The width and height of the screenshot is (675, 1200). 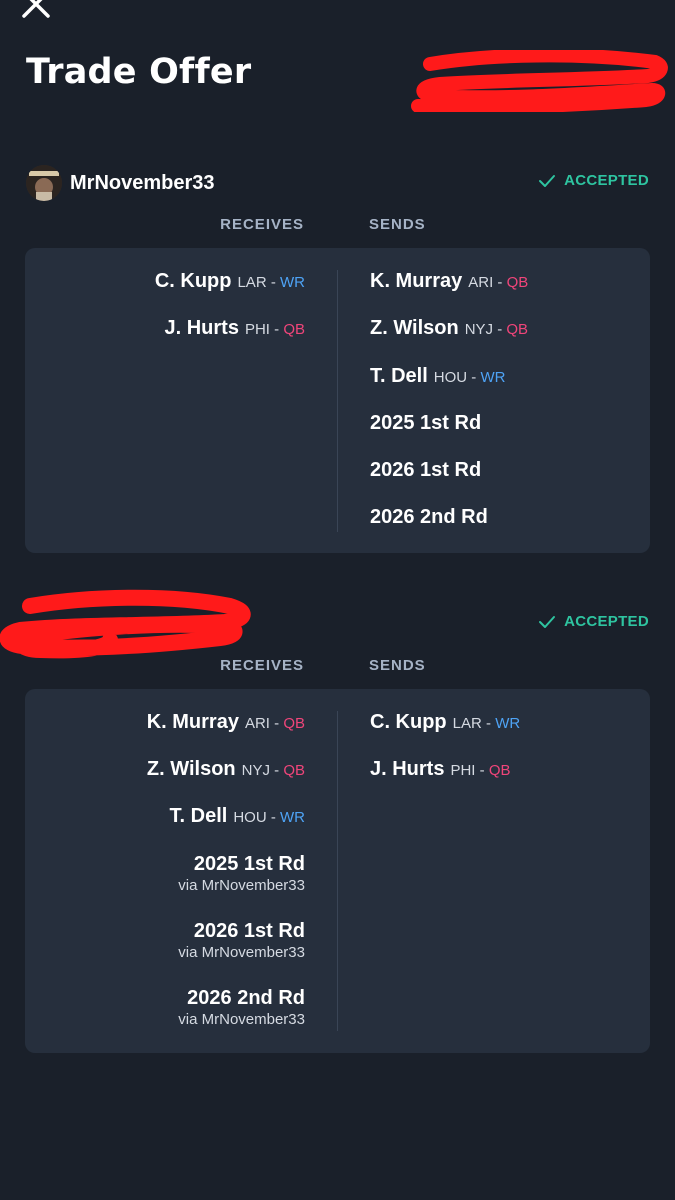 I want to click on pick-item: 2025 1st Rd, so click(x=425, y=423).